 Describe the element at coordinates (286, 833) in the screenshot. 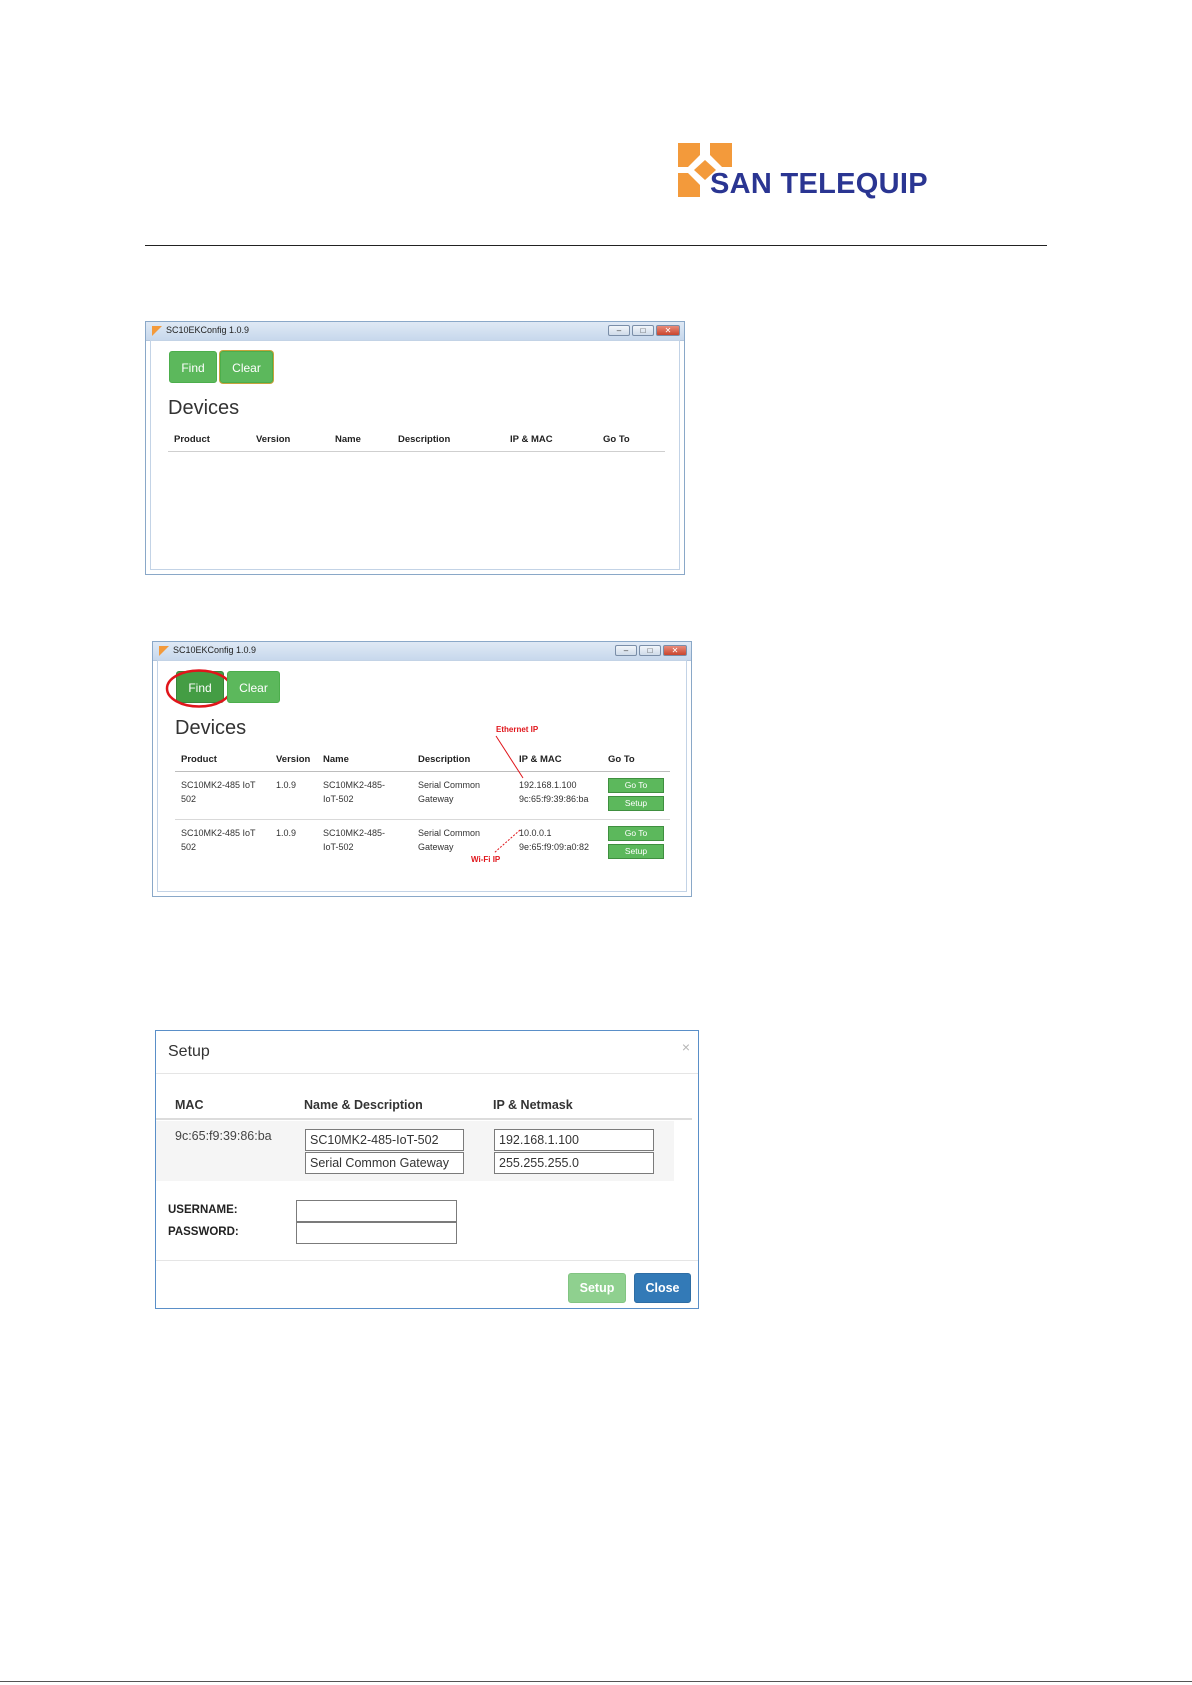

I see `row2-version: 1.0.9` at that location.